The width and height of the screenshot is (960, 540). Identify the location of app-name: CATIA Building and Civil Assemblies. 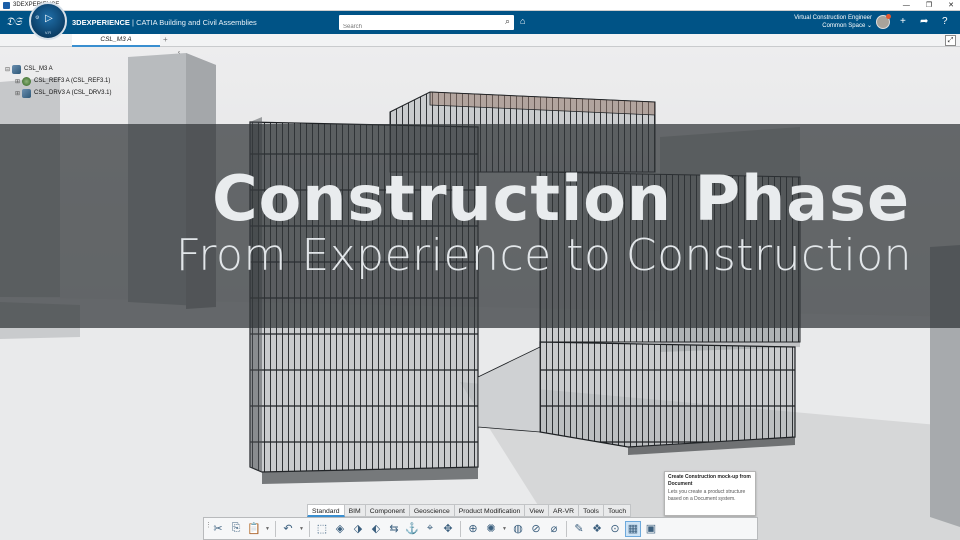
(196, 22).